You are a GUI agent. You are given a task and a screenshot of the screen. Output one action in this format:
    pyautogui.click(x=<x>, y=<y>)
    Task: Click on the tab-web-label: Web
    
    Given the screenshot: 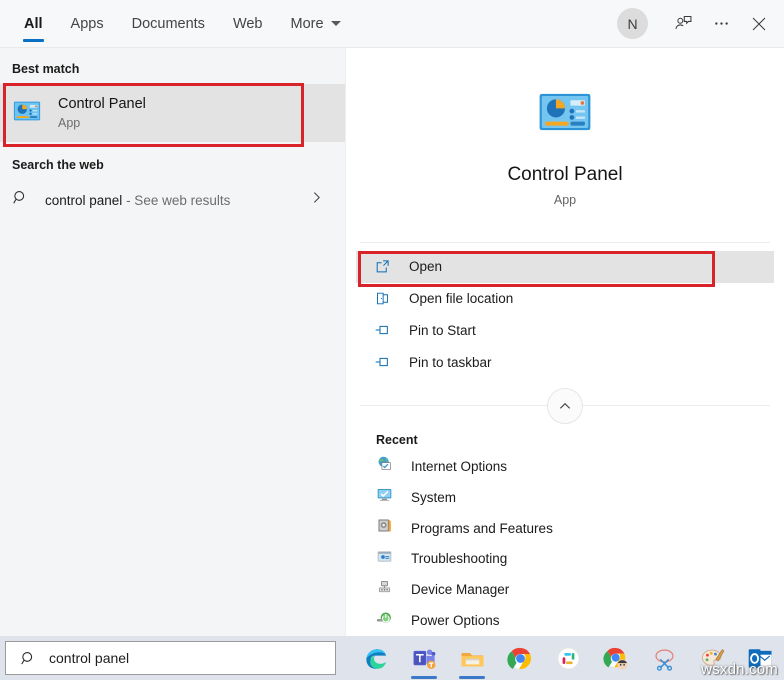 What is the action you would take?
    pyautogui.click(x=247, y=23)
    